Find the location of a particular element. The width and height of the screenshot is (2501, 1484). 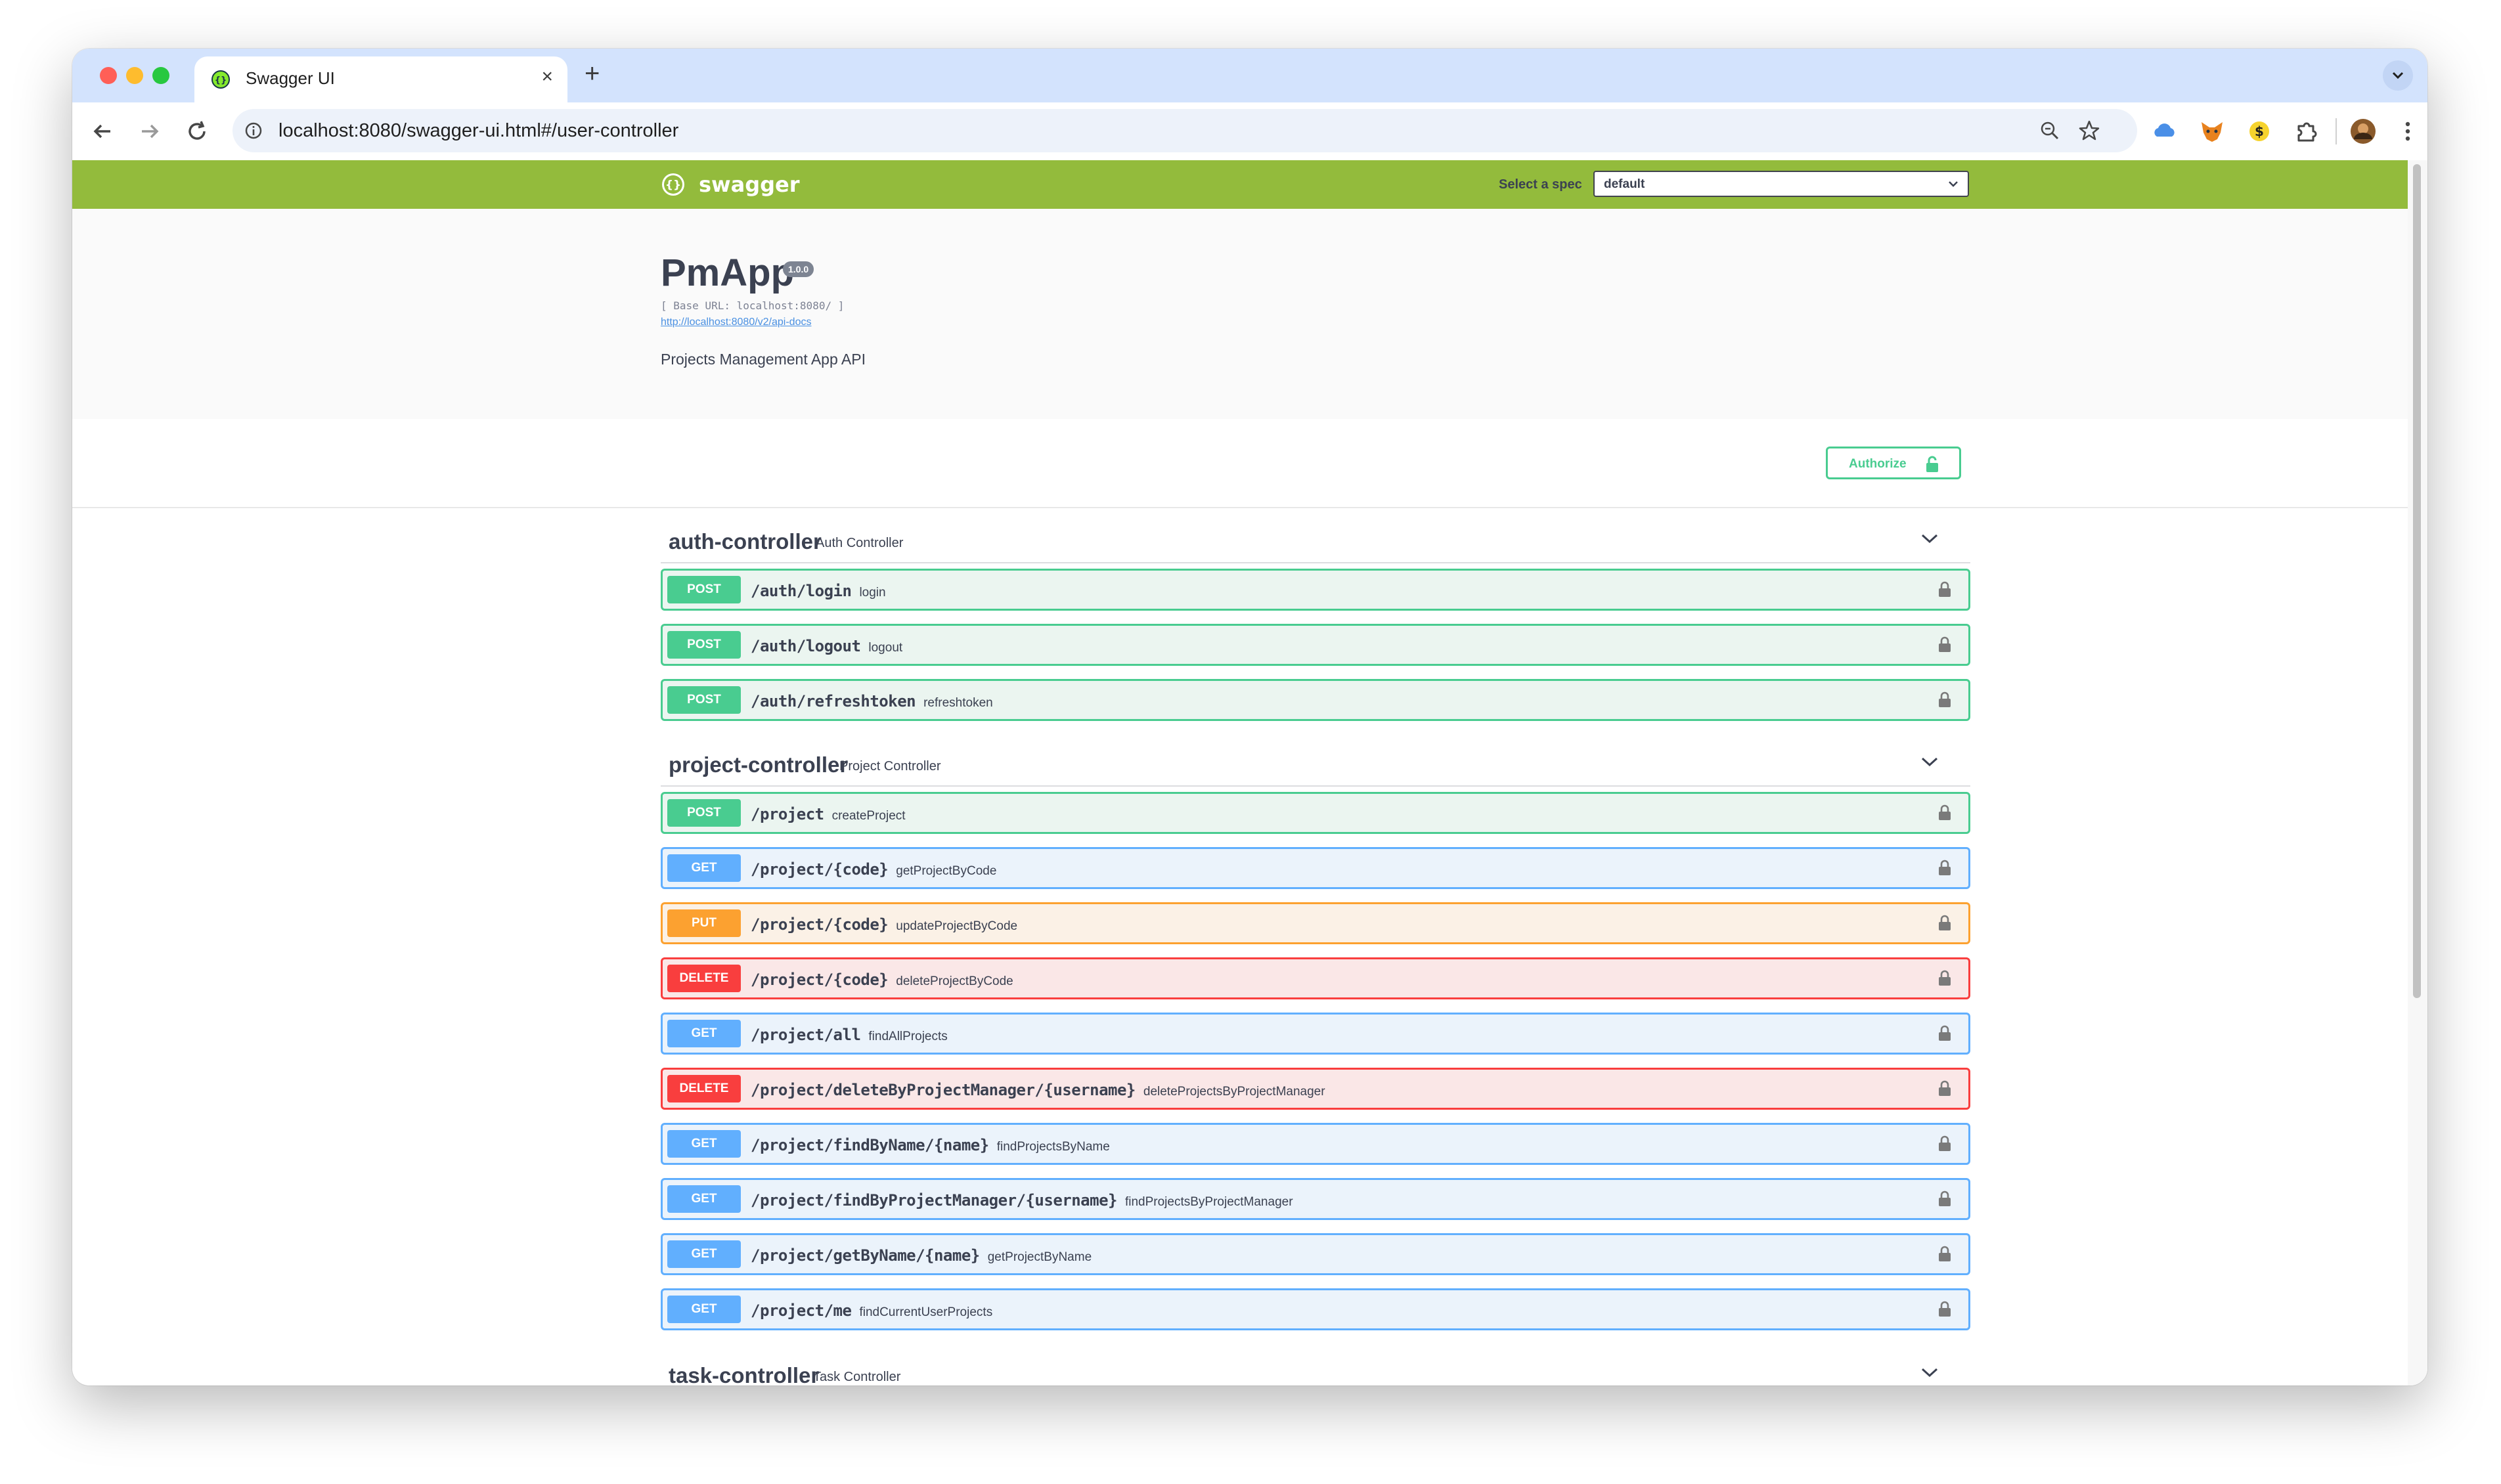

fox-extension-icon is located at coordinates (2212, 131).